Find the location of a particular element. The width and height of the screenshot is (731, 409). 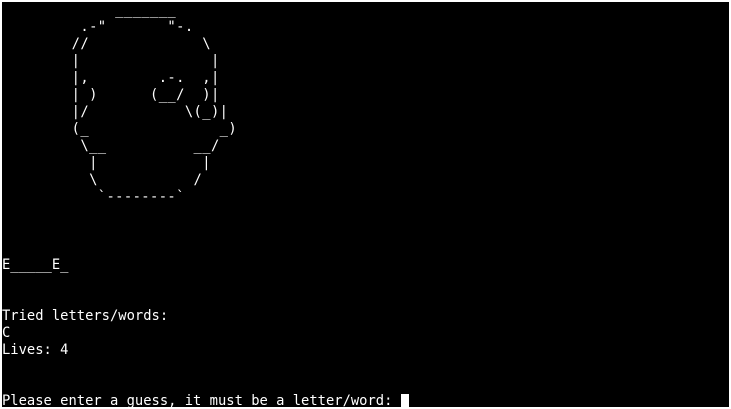

tried-letters-label: Tried letters/words: is located at coordinates (85, 316).